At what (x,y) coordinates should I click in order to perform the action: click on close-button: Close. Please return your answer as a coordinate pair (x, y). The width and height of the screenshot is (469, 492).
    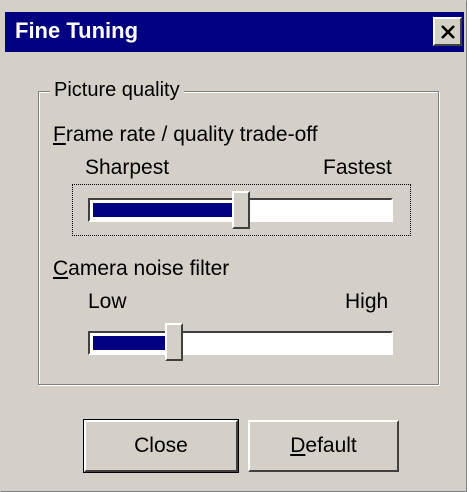
    Looking at the image, I should click on (161, 446).